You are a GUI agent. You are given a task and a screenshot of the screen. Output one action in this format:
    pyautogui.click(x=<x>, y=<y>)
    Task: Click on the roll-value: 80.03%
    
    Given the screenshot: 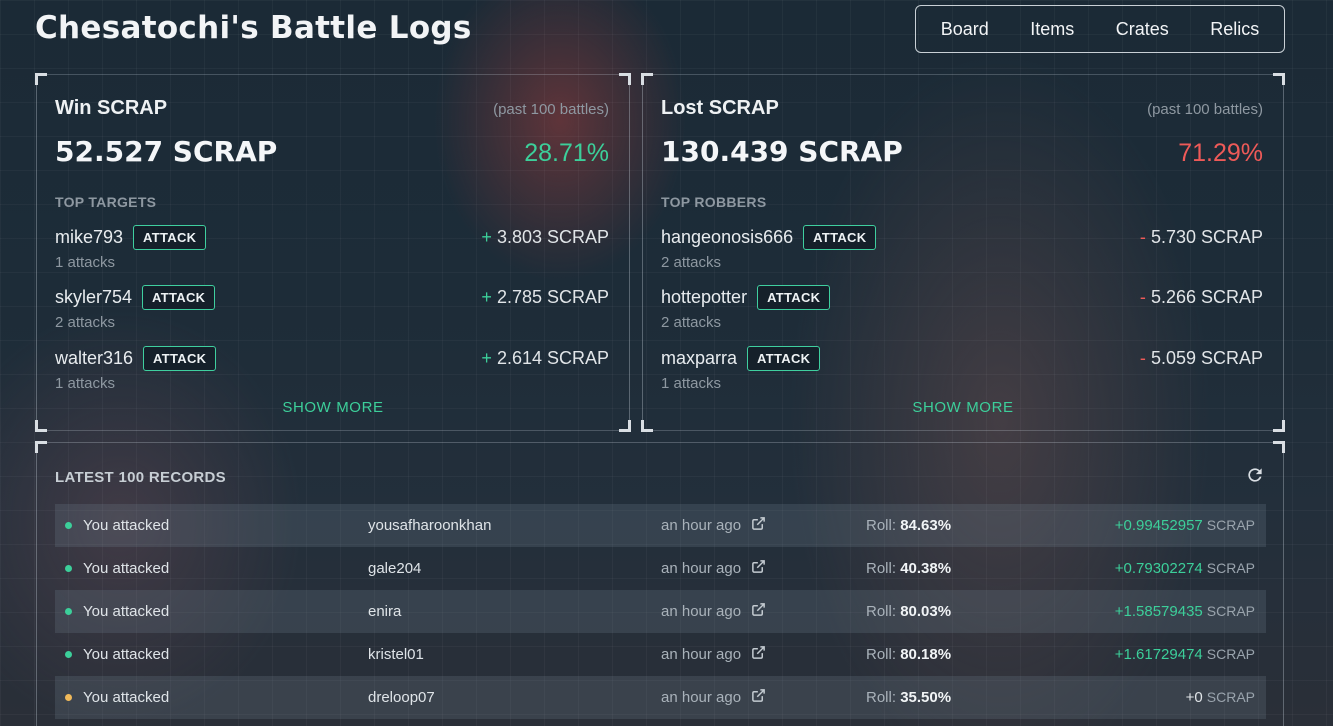 What is the action you would take?
    pyautogui.click(x=926, y=611)
    